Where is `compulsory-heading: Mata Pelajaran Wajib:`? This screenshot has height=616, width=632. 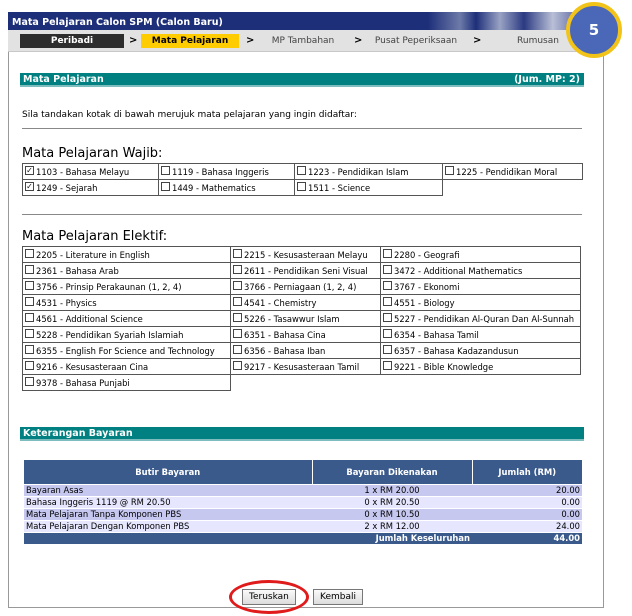
compulsory-heading: Mata Pelajaran Wajib: is located at coordinates (92, 153).